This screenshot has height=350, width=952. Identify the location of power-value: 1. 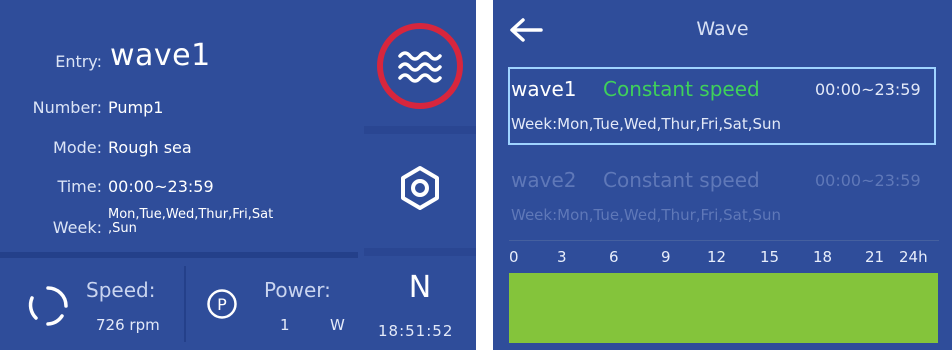
(285, 325).